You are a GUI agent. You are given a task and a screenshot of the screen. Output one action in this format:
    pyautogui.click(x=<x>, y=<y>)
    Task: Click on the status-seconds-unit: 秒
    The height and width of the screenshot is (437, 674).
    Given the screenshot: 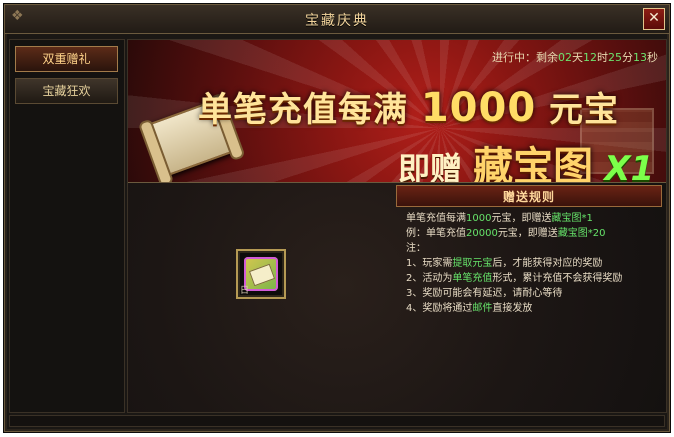 What is the action you would take?
    pyautogui.click(x=652, y=57)
    